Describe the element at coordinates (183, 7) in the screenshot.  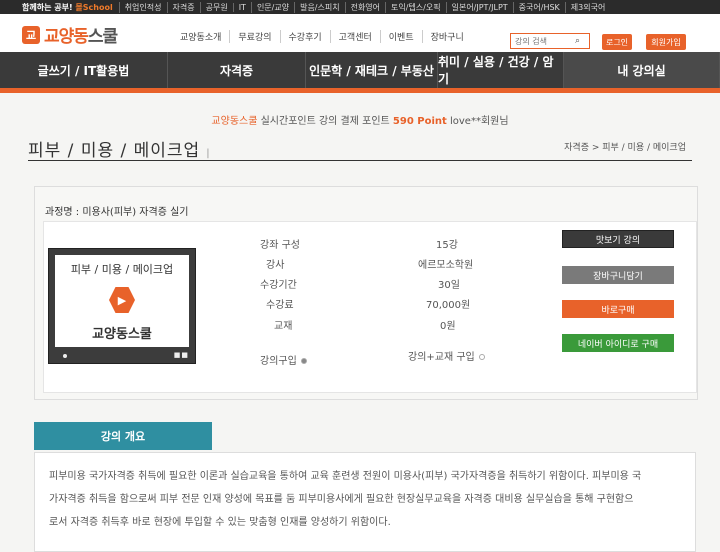
I see `top-link-cert: 자격증` at that location.